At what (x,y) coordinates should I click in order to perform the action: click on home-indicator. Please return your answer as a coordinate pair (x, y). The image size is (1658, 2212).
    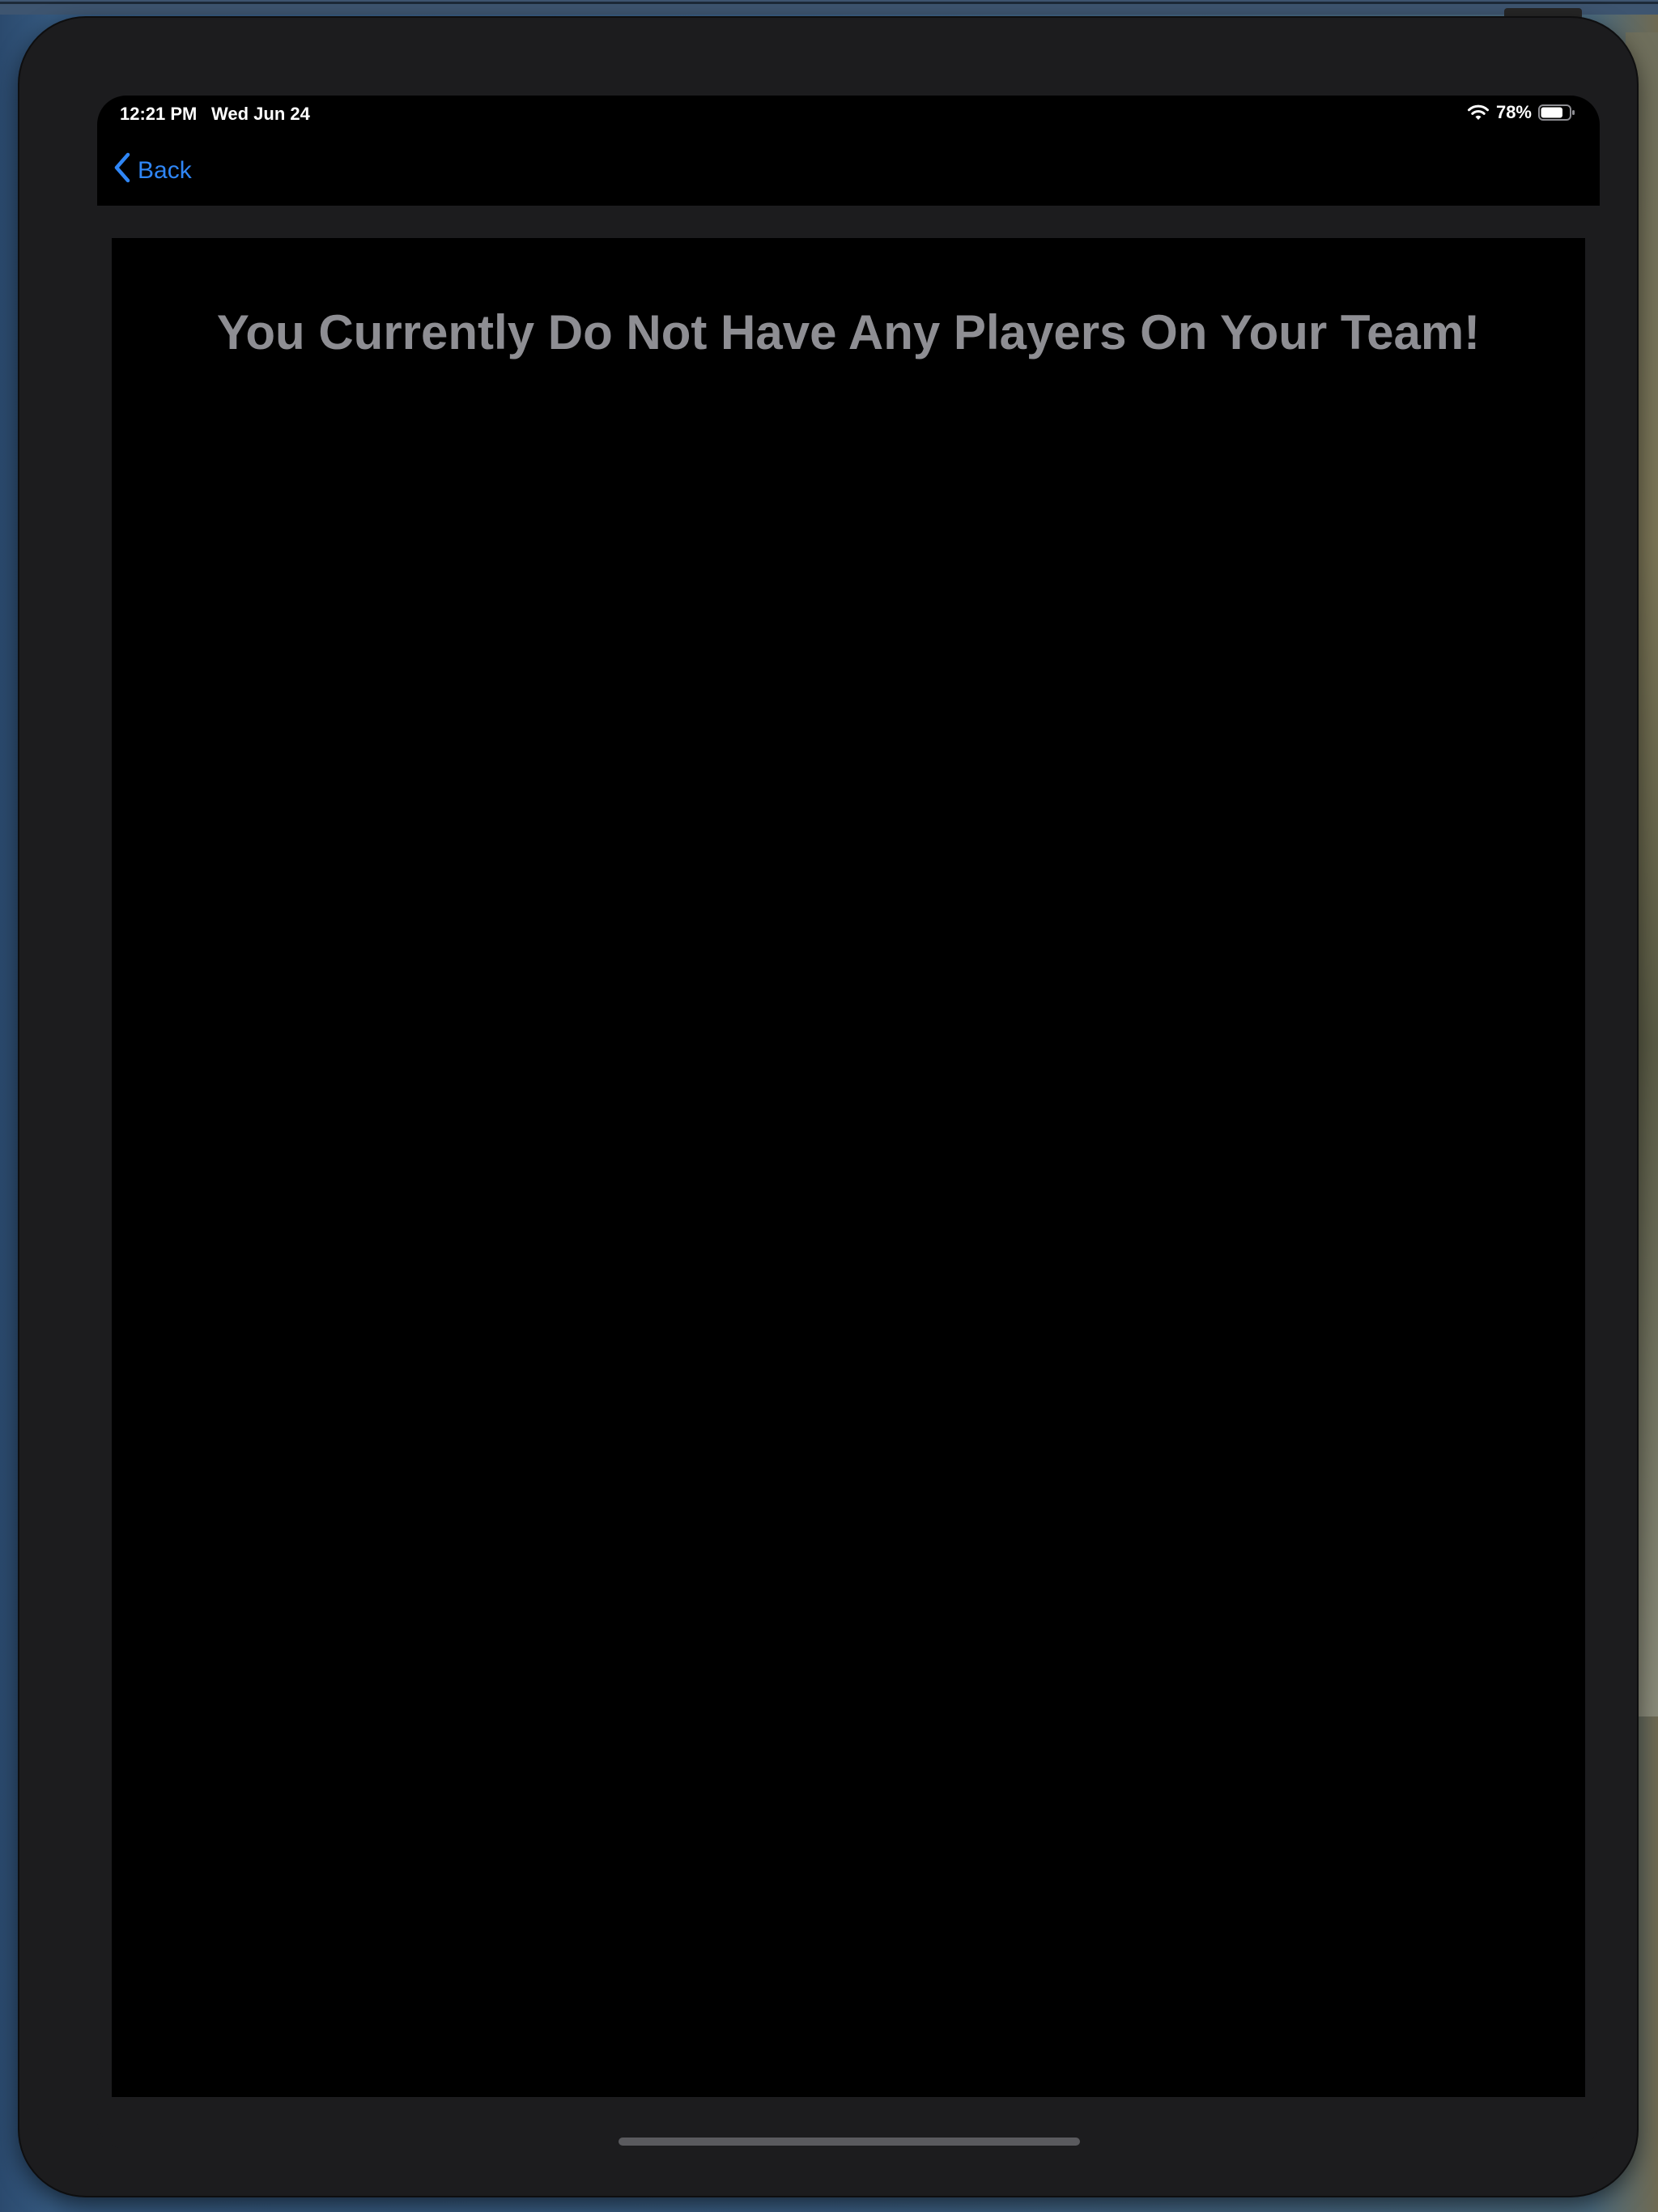
    Looking at the image, I should click on (849, 2142).